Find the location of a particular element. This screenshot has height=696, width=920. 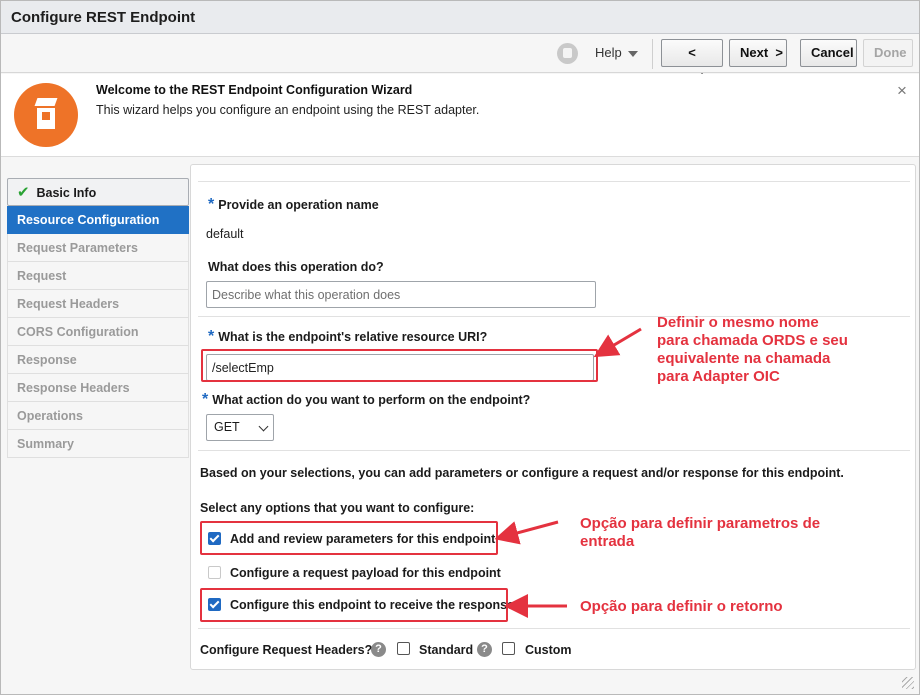

annotation-line: Definir o mesmo nome is located at coordinates (738, 322).